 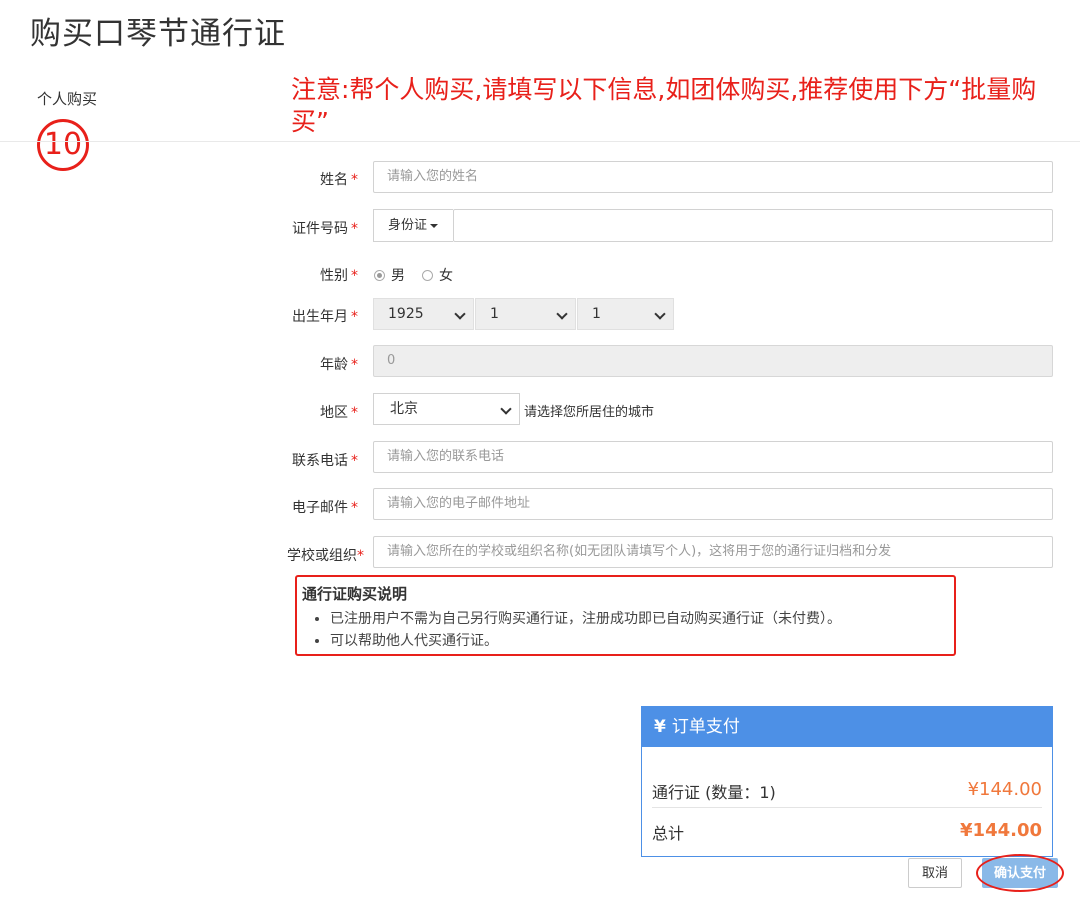 What do you see at coordinates (664, 105) in the screenshot?
I see `purchase-notice: 注意:帮个人购买,请填写以下信息,如团体购买,推荐使用下方“批量购买”` at bounding box center [664, 105].